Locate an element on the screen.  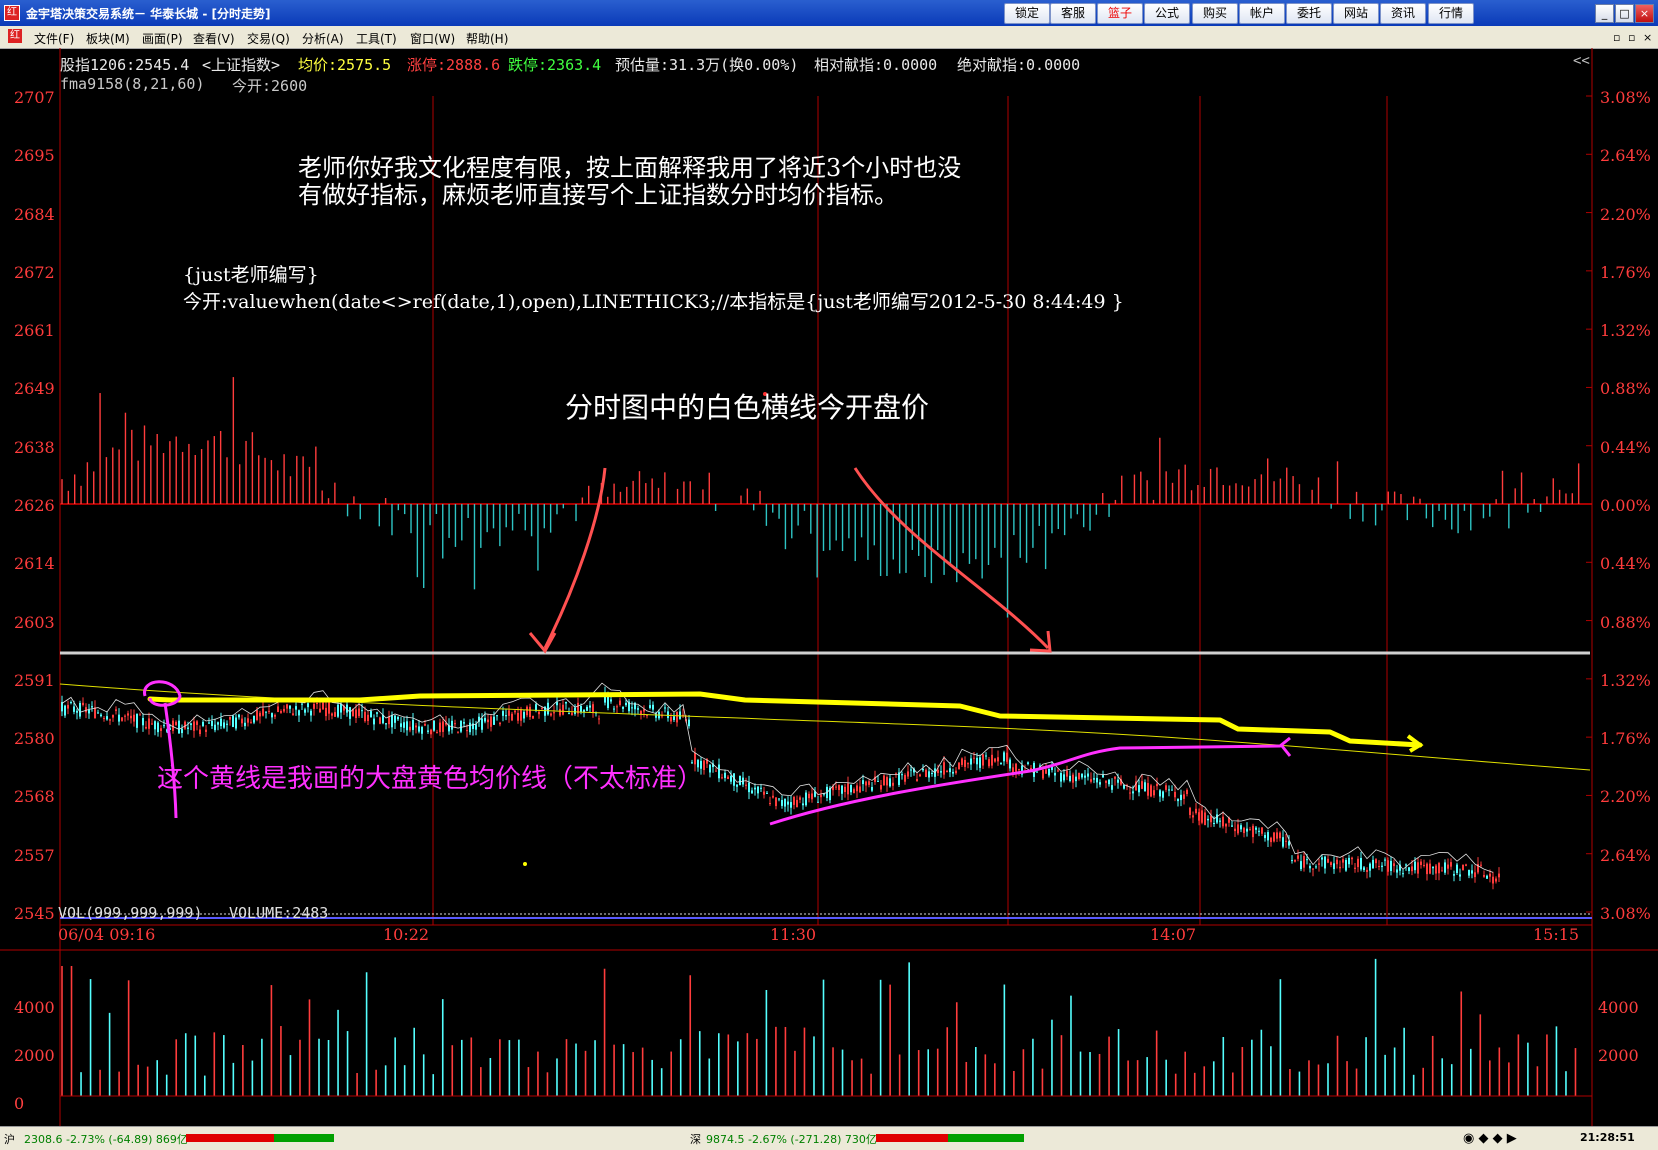
lock-button: 锁定 is located at coordinates (1027, 13).